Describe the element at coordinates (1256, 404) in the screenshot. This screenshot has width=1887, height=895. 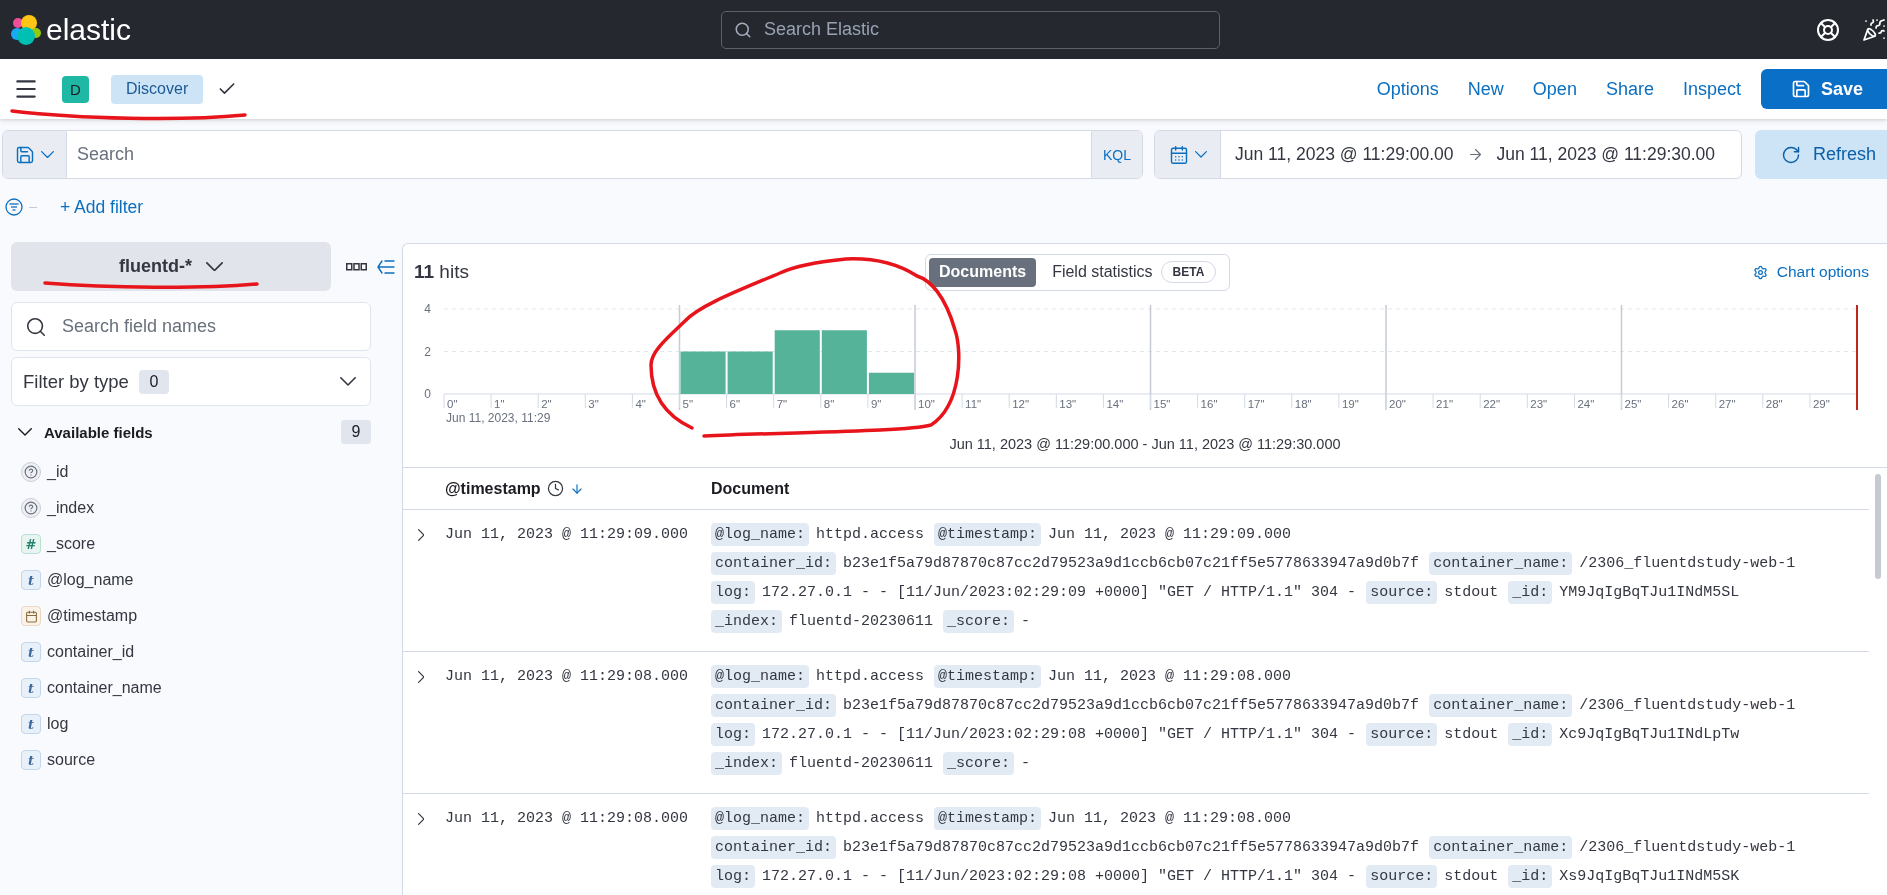
I see `x-tick-label: 17"` at that location.